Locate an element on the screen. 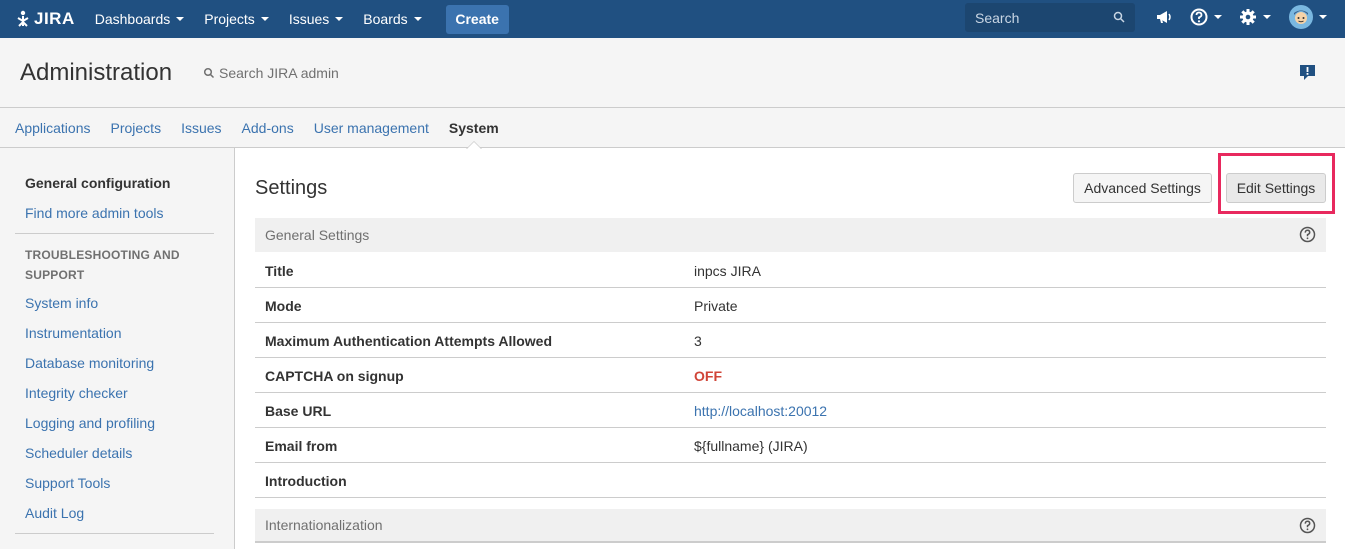  setting-value: inpcs JIRA is located at coordinates (727, 271).